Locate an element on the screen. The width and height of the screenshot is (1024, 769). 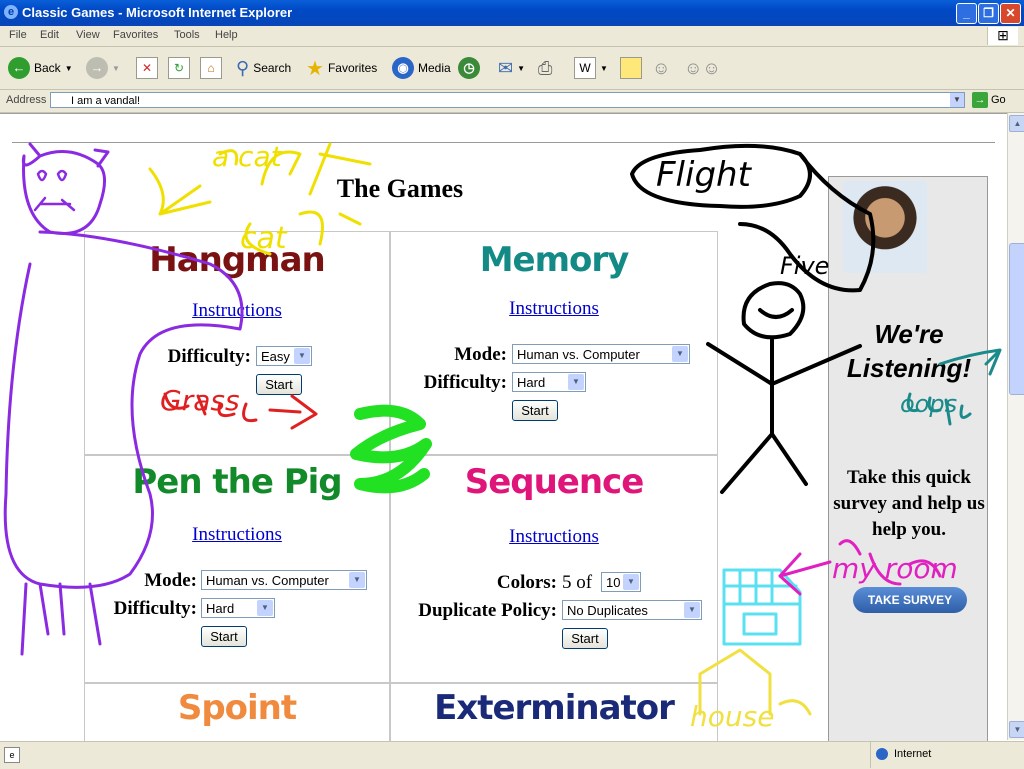
refresh-button: ↻ is located at coordinates (179, 68).